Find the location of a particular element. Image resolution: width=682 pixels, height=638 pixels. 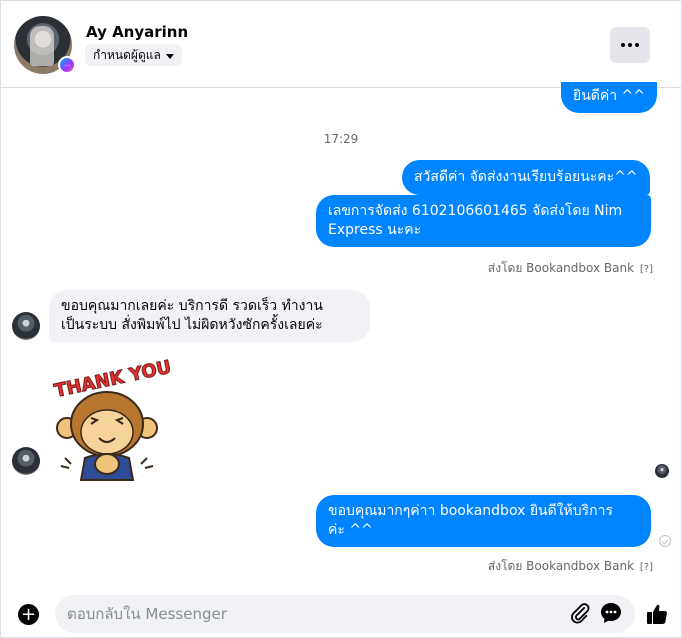

contact-name: Ay Anyarinn is located at coordinates (137, 32).